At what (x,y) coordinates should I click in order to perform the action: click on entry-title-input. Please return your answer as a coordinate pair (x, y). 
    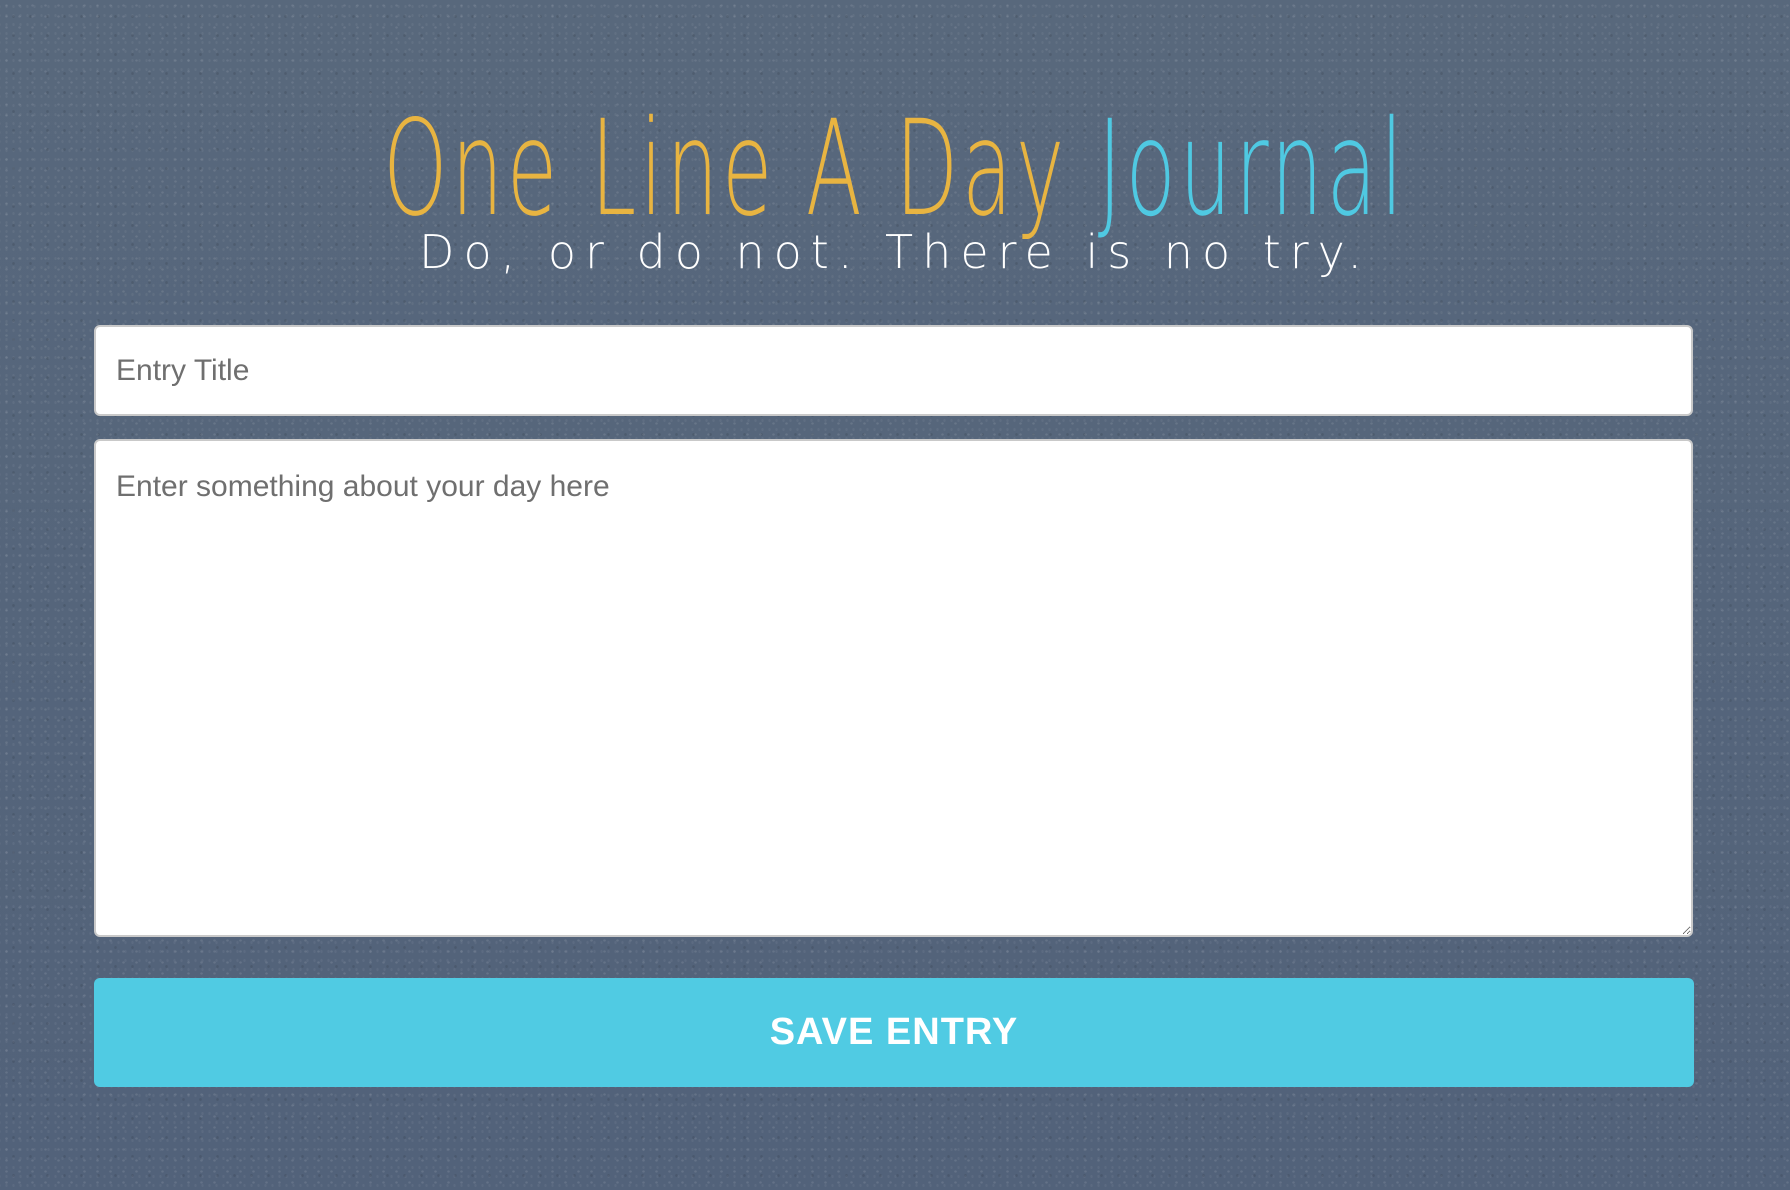
    Looking at the image, I should click on (893, 370).